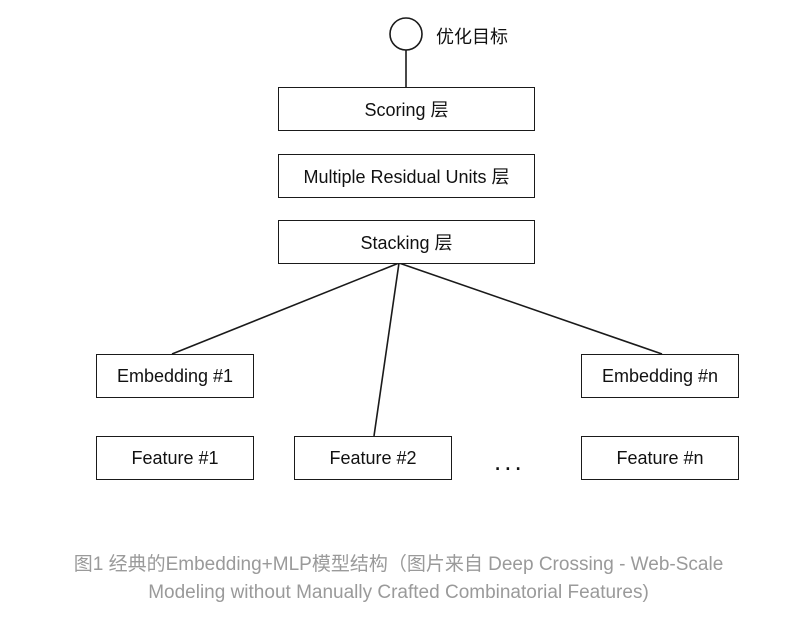  What do you see at coordinates (660, 376) in the screenshot?
I see `embedding-n-box: Embedding #n` at bounding box center [660, 376].